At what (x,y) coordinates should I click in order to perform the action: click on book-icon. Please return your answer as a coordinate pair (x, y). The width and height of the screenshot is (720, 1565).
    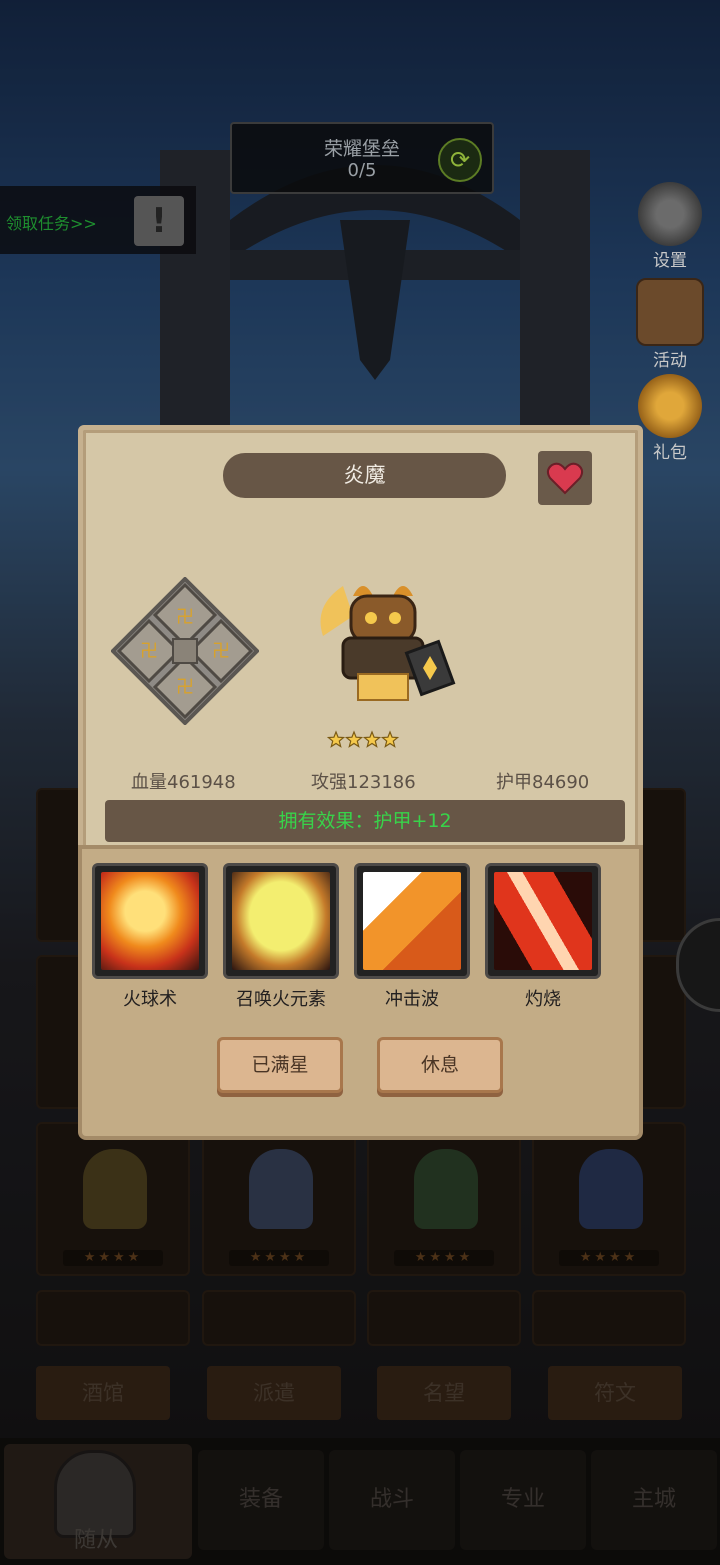
    Looking at the image, I should click on (670, 312).